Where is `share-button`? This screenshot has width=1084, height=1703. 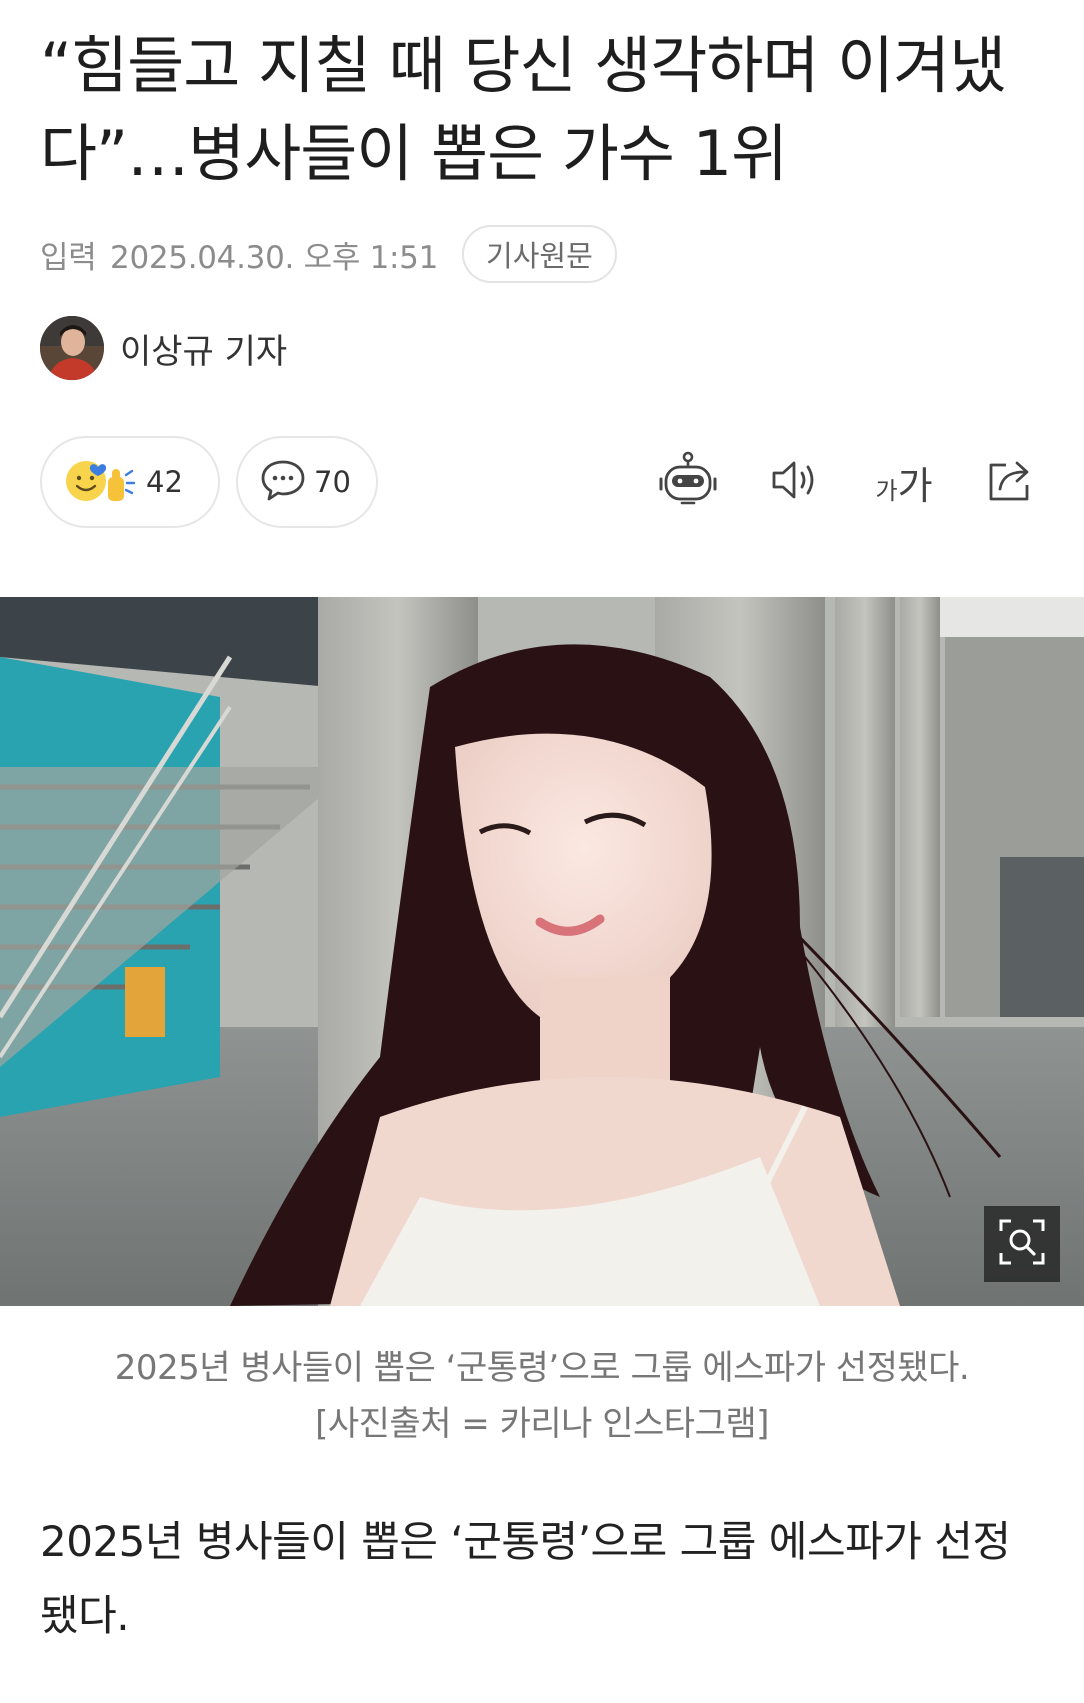
share-button is located at coordinates (1012, 482).